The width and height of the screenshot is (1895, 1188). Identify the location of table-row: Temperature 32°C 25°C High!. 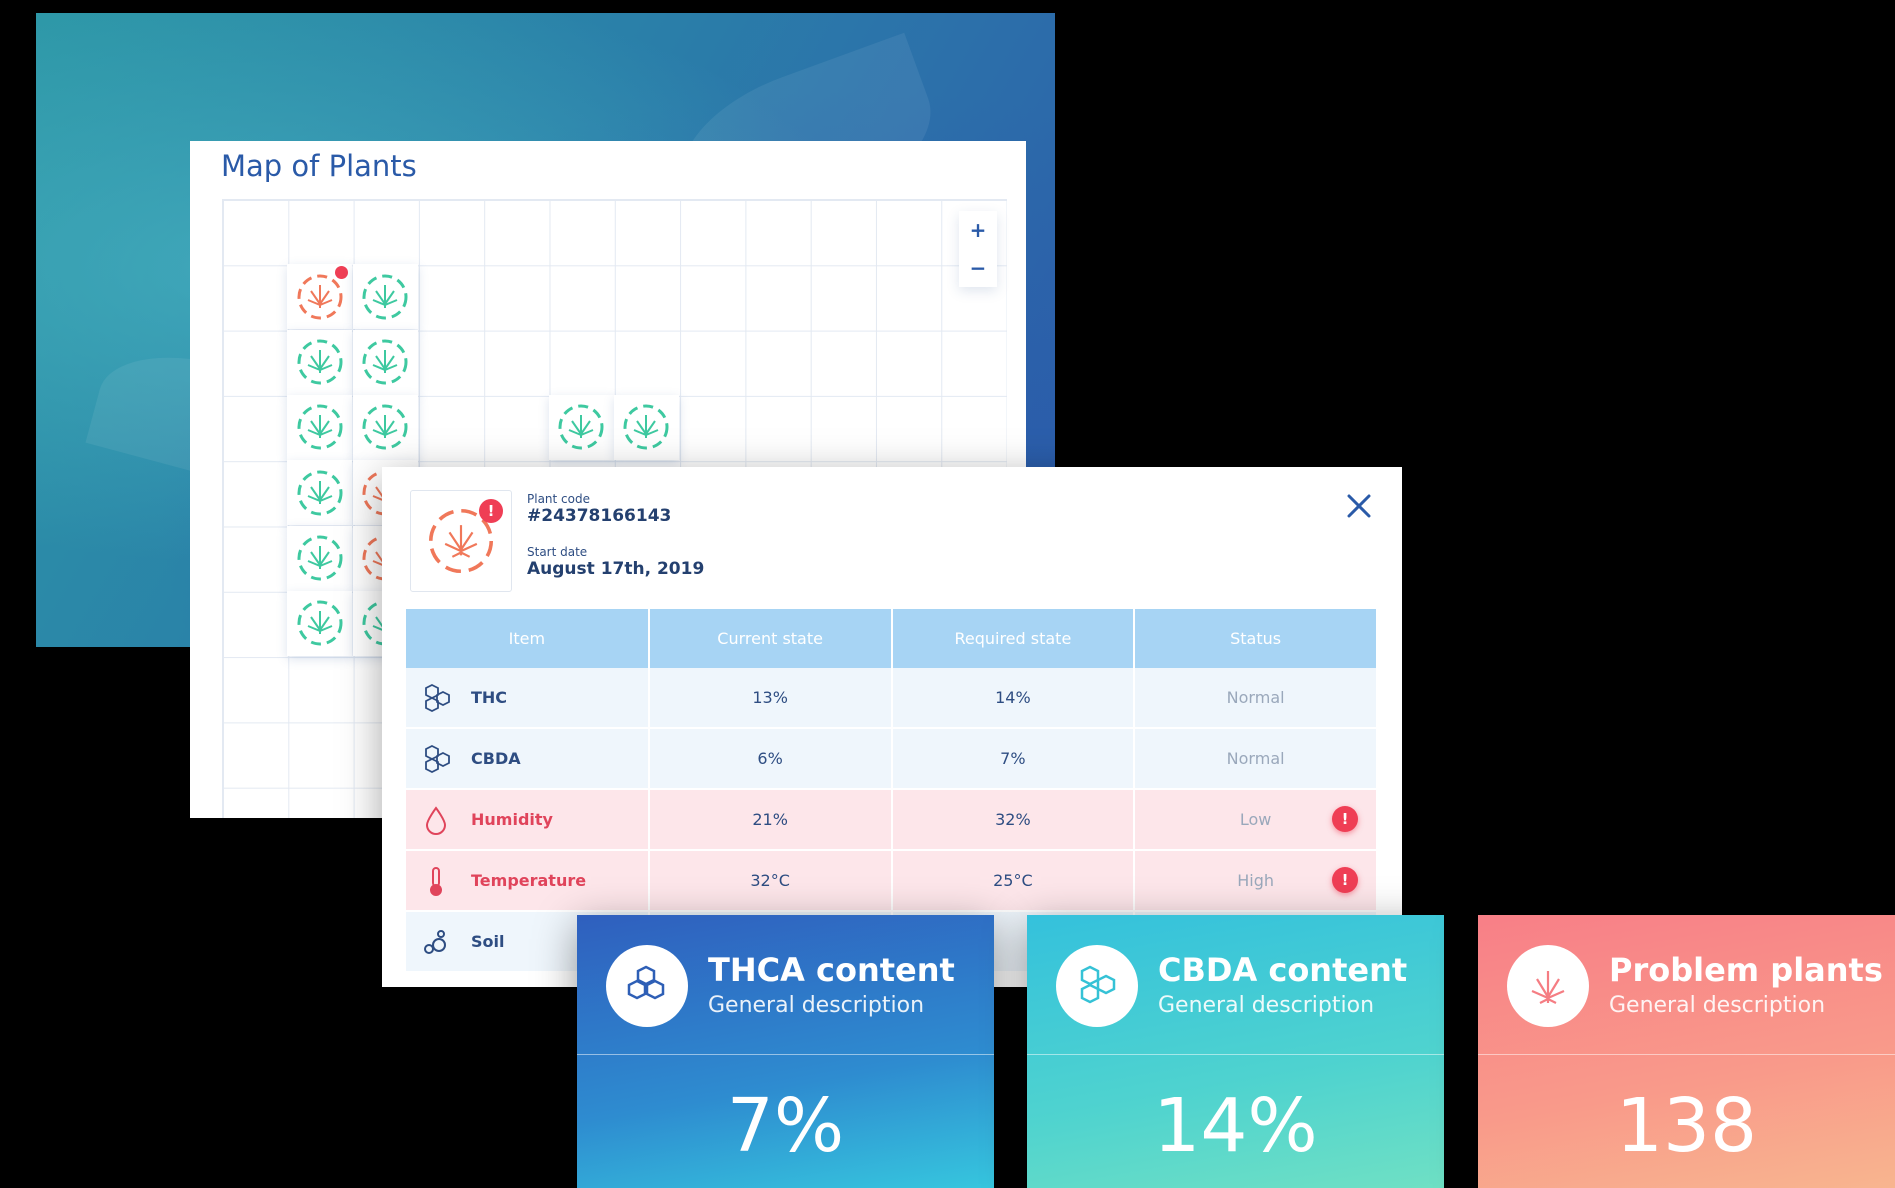
(892, 881).